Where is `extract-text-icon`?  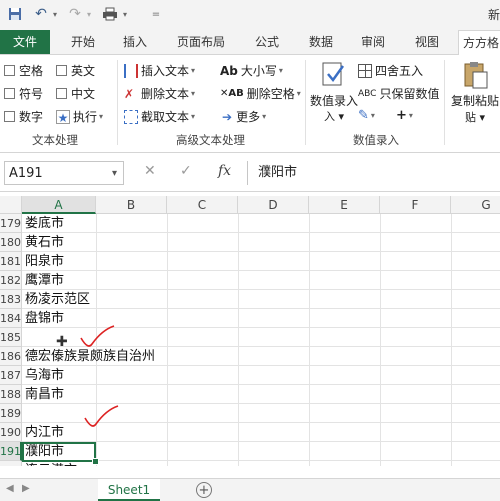 extract-text-icon is located at coordinates (131, 116).